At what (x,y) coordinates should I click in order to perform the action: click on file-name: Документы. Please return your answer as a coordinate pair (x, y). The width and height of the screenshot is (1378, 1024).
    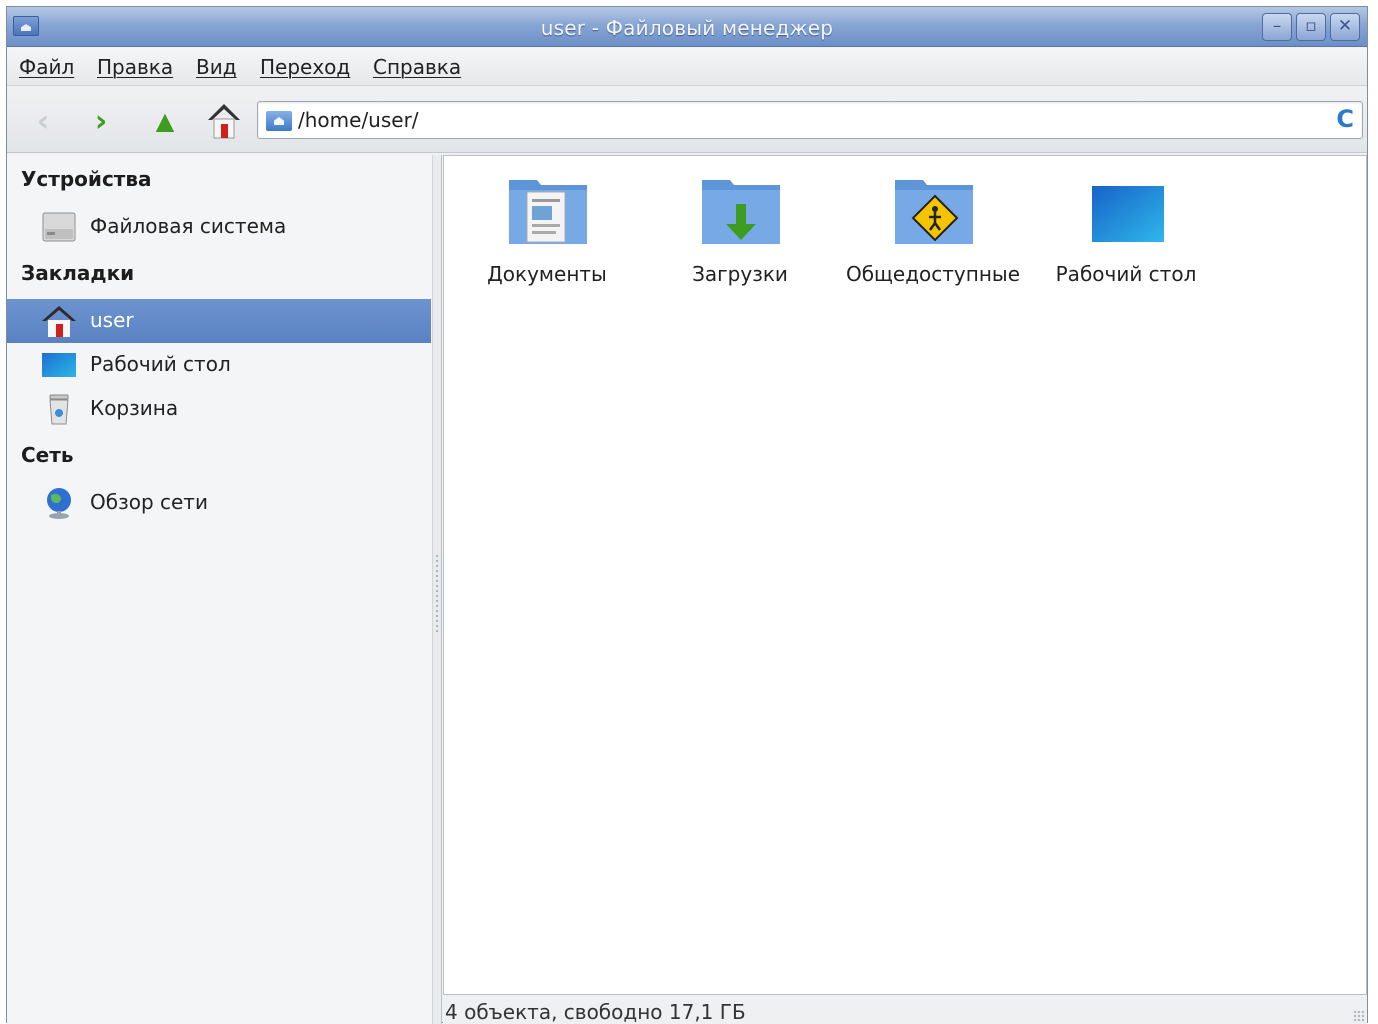
    Looking at the image, I should click on (547, 274).